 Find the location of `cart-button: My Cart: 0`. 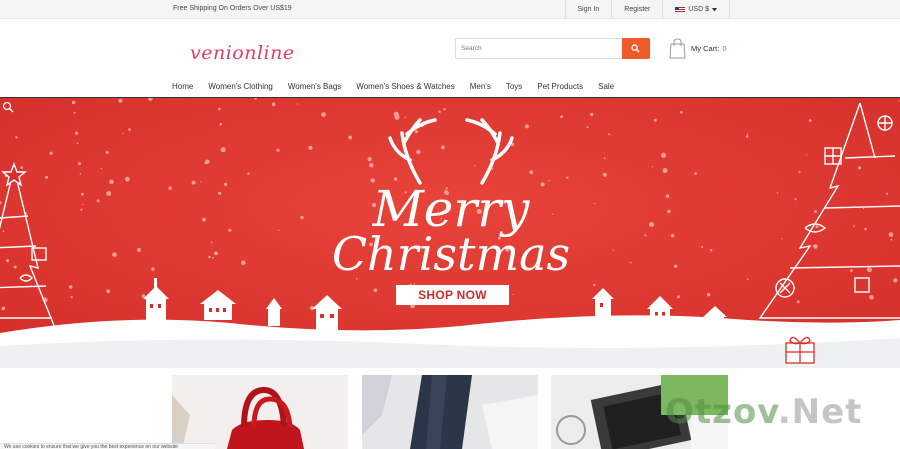

cart-button: My Cart: 0 is located at coordinates (698, 48).